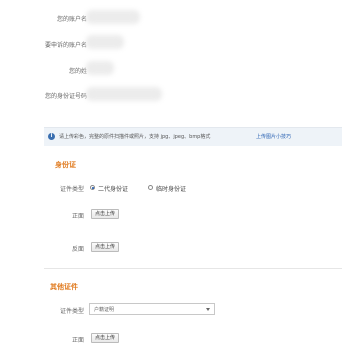  Describe the element at coordinates (92, 187) in the screenshot. I see `radio-second-gen-id` at that location.